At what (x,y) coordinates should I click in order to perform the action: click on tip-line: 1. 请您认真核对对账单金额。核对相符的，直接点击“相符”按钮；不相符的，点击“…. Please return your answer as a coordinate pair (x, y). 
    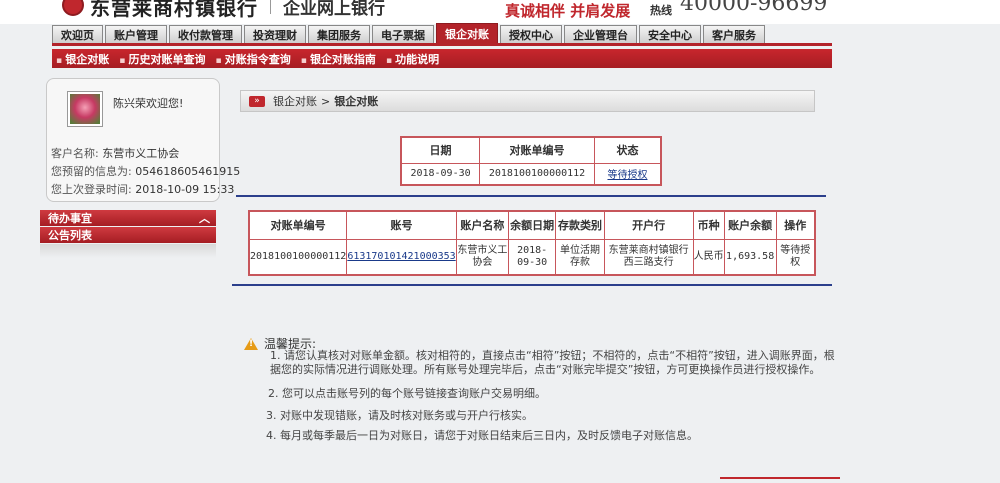
    Looking at the image, I should click on (552, 355).